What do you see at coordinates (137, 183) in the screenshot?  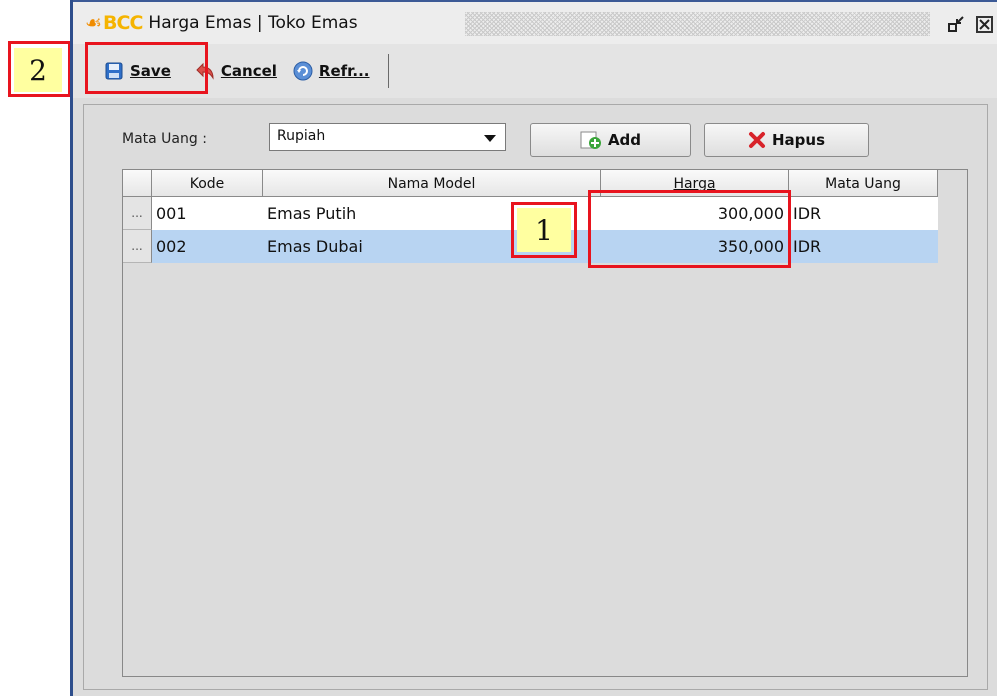 I see `header-indicator` at bounding box center [137, 183].